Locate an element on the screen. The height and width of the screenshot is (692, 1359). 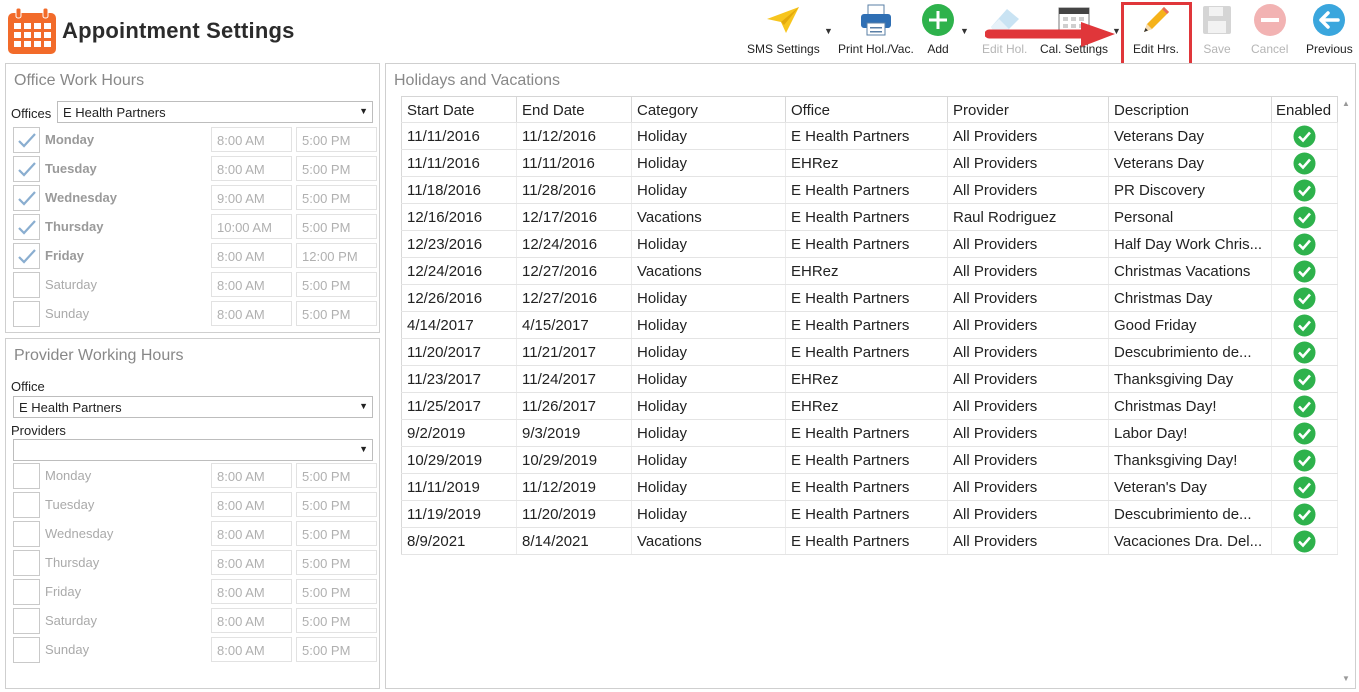
cell-category: Holiday is located at coordinates (709, 433).